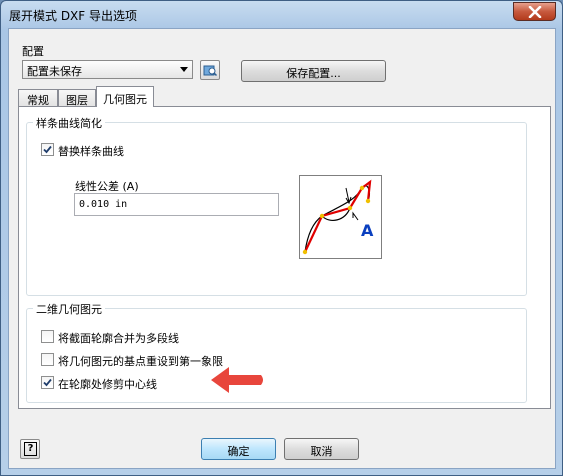  I want to click on tab-geometry: 几何图元, so click(125, 96).